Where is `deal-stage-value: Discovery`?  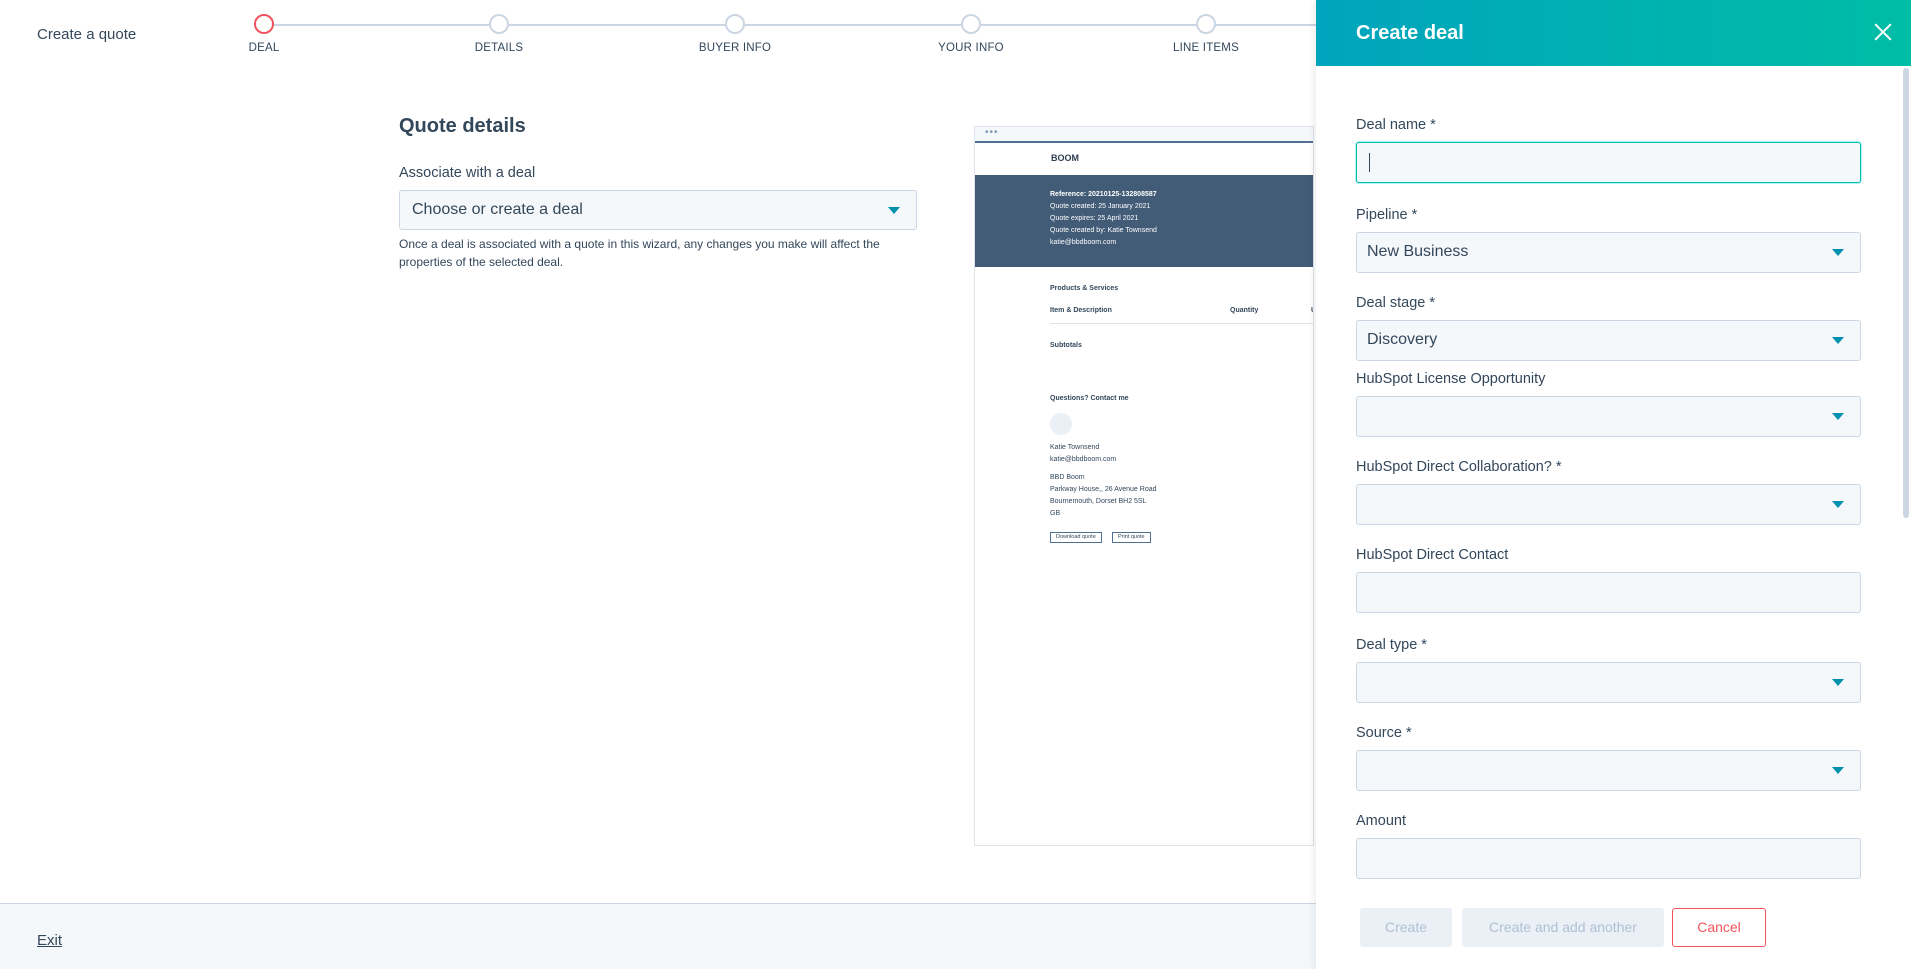 deal-stage-value: Discovery is located at coordinates (1402, 339).